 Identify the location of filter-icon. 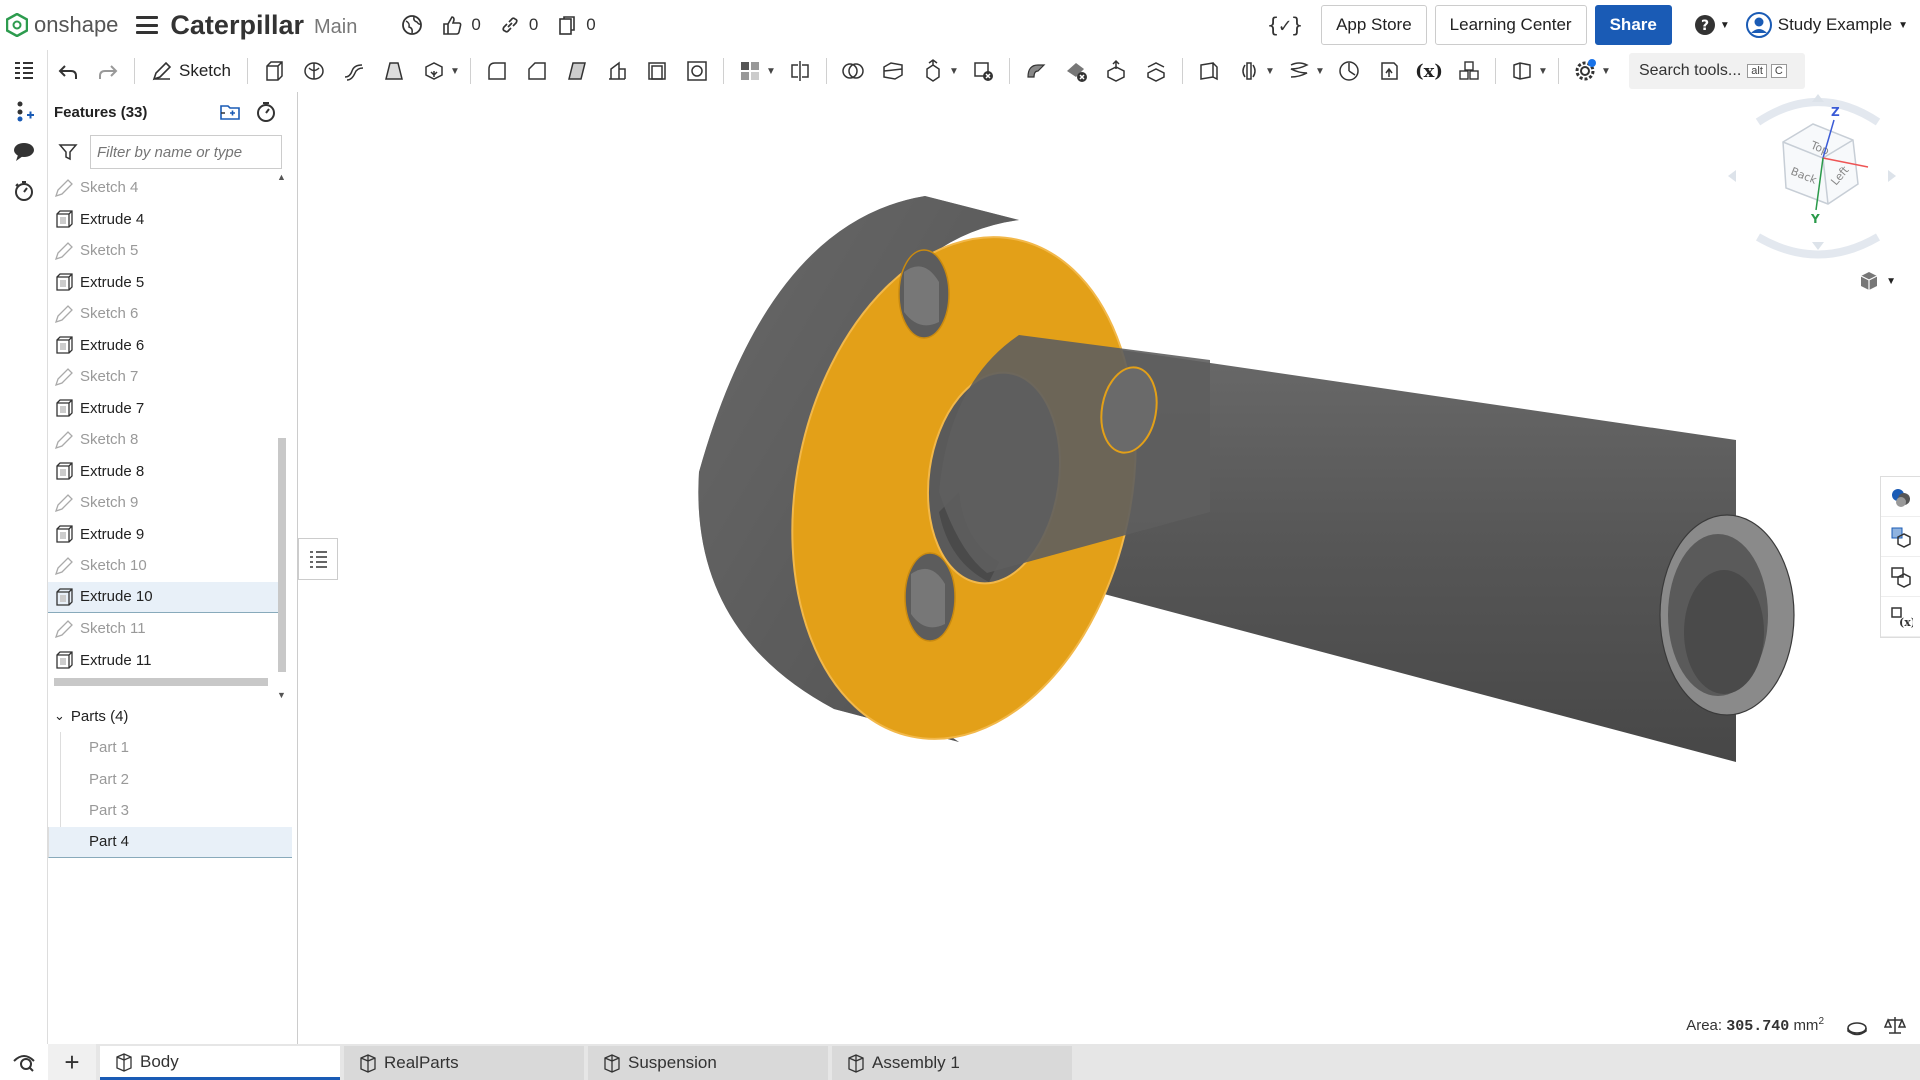
(68, 152).